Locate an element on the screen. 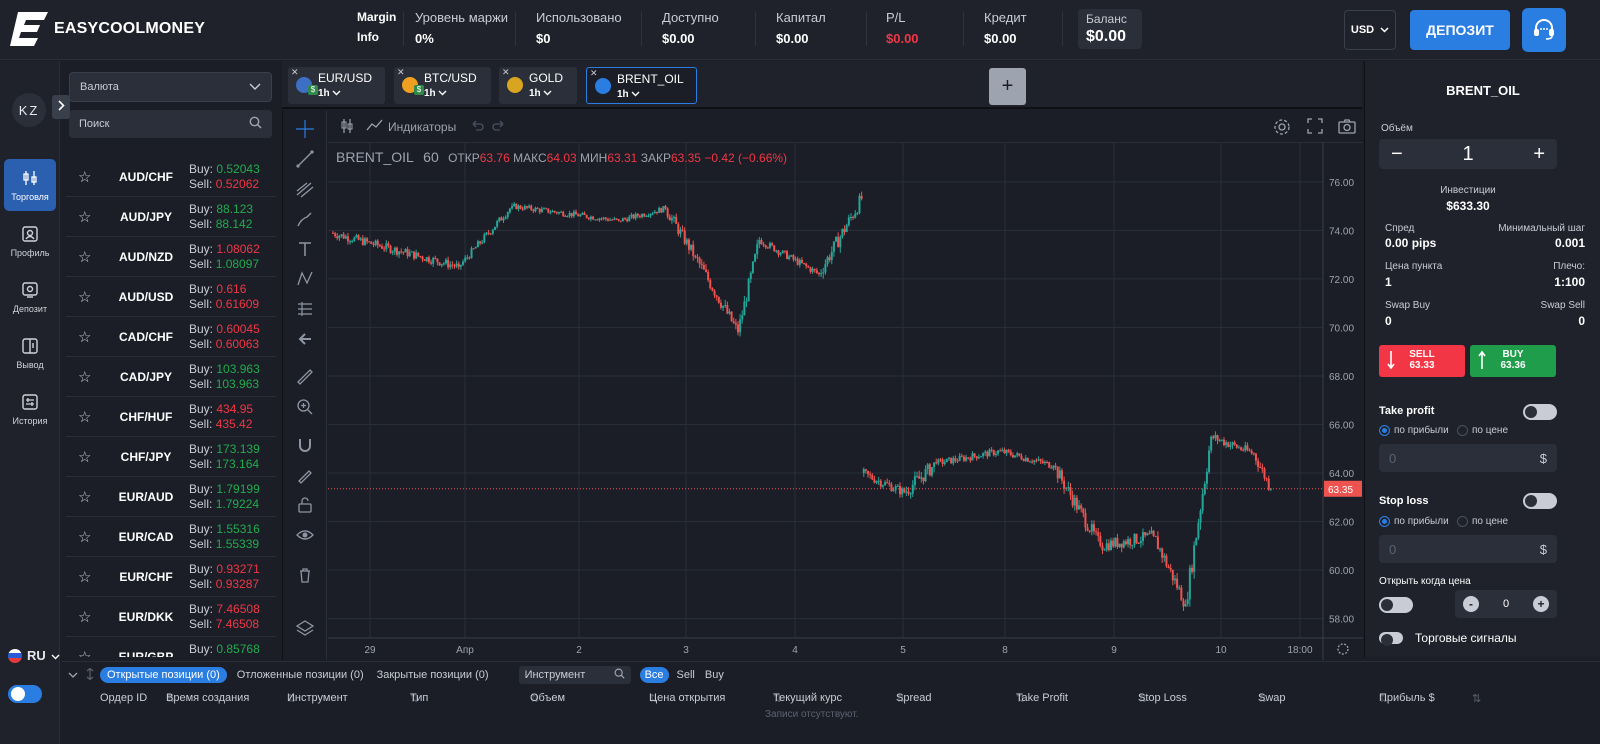 The image size is (1600, 744). undo-icon is located at coordinates (477, 125).